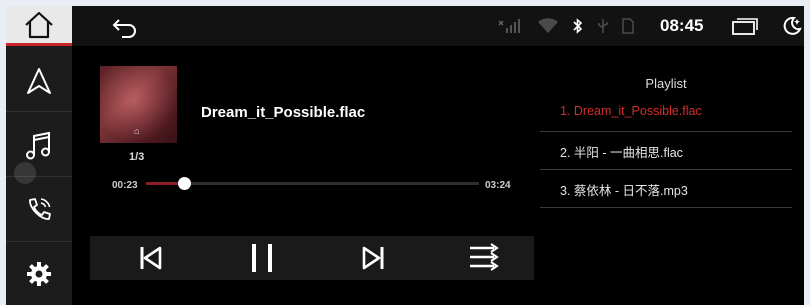 The width and height of the screenshot is (810, 305). Describe the element at coordinates (312, 258) in the screenshot. I see `playback-controls` at that location.